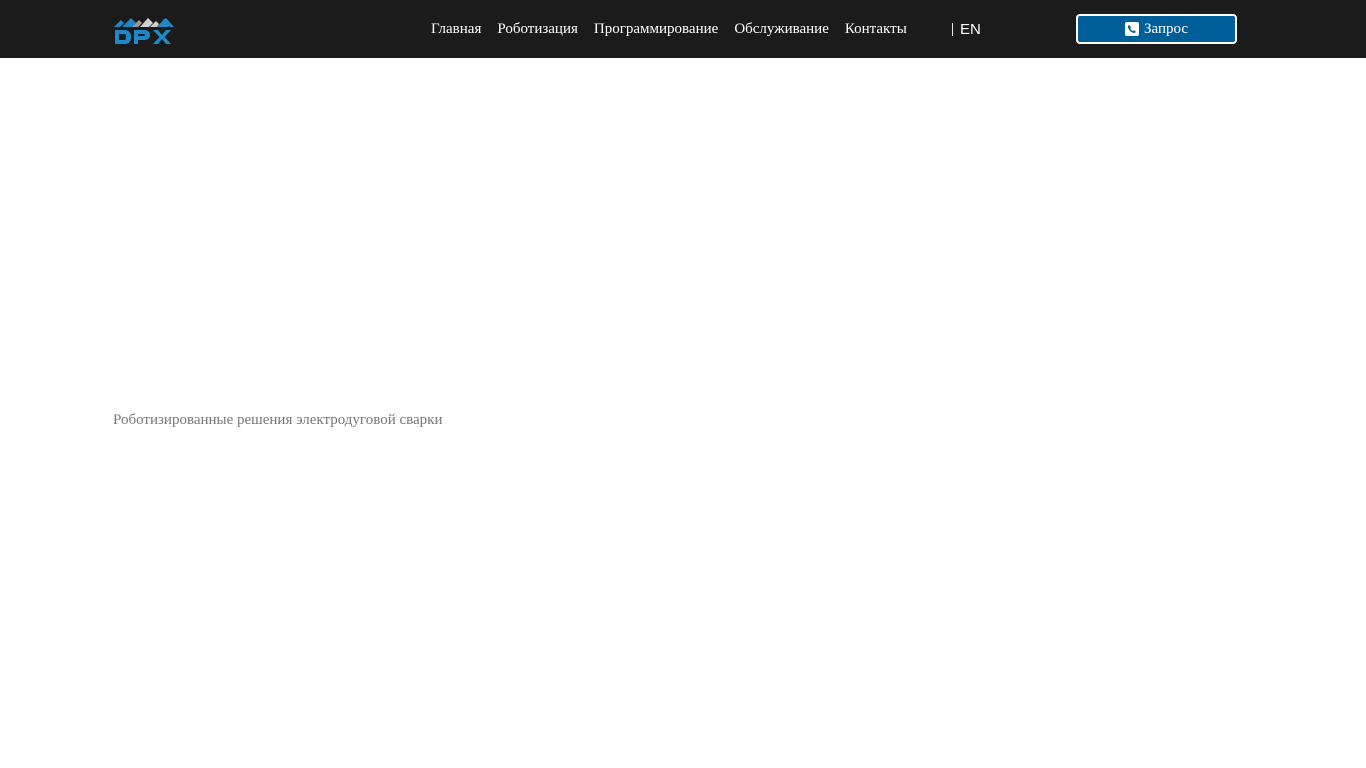 The image size is (1366, 768). Describe the element at coordinates (1166, 28) in the screenshot. I see `request-button-label: Запрос` at that location.